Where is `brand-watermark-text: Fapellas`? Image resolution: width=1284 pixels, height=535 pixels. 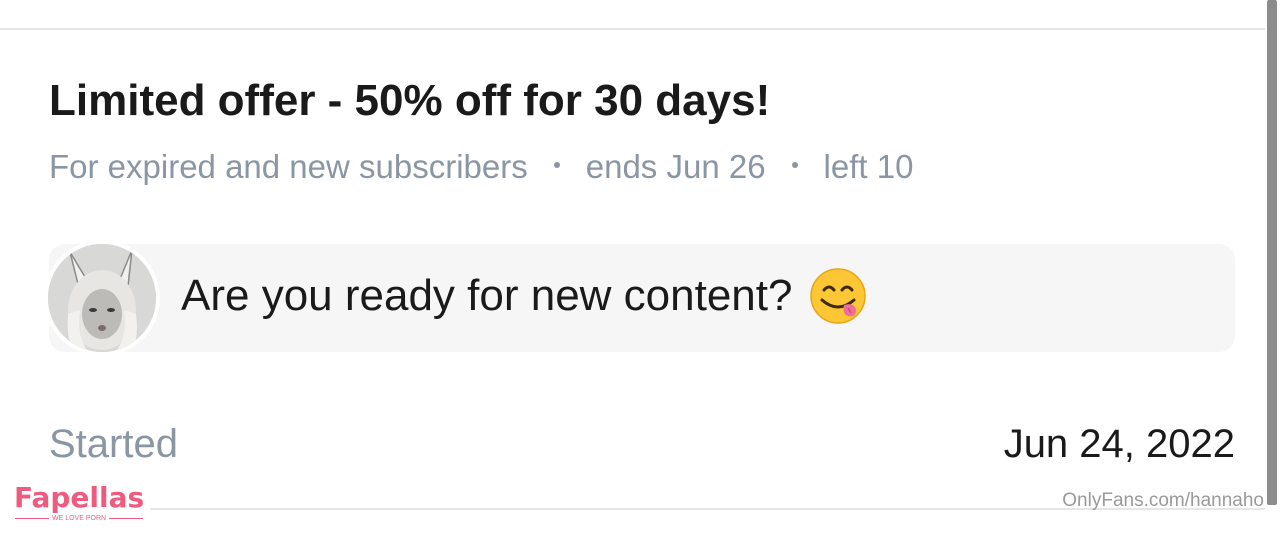 brand-watermark-text: Fapellas is located at coordinates (79, 497).